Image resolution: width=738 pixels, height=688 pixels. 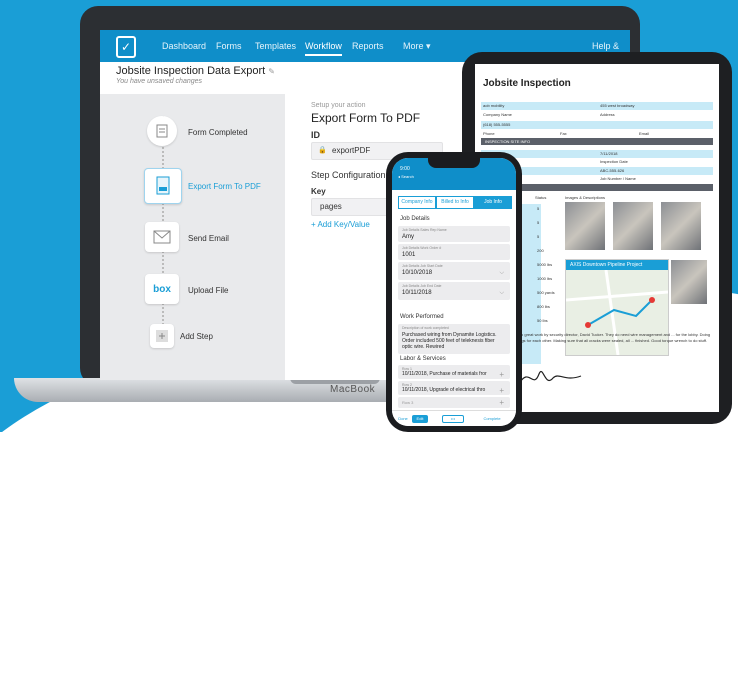 What do you see at coordinates (494, 105) in the screenshot?
I see `company-name-value: aob mobility` at bounding box center [494, 105].